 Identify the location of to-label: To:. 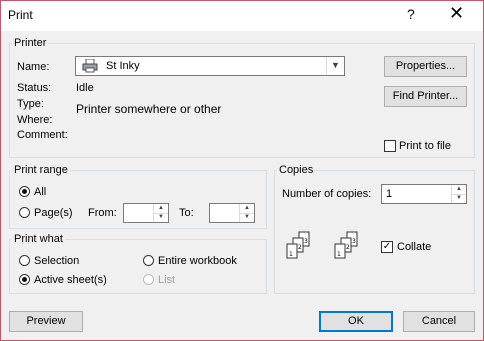
(186, 213).